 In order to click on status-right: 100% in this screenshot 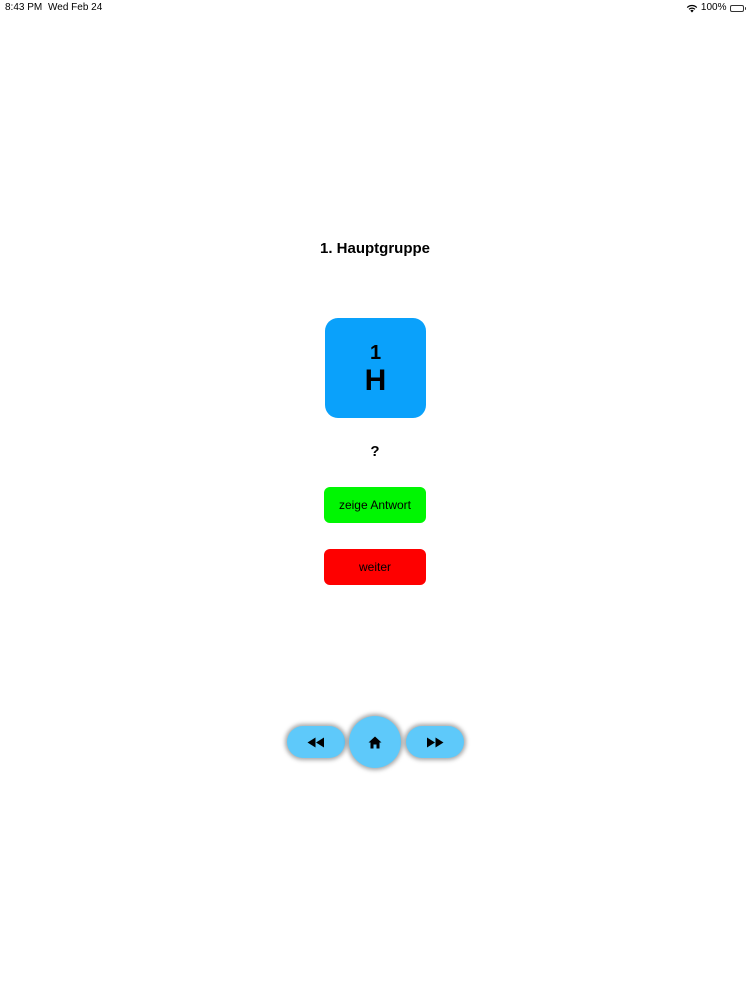, I will do `click(716, 8)`.